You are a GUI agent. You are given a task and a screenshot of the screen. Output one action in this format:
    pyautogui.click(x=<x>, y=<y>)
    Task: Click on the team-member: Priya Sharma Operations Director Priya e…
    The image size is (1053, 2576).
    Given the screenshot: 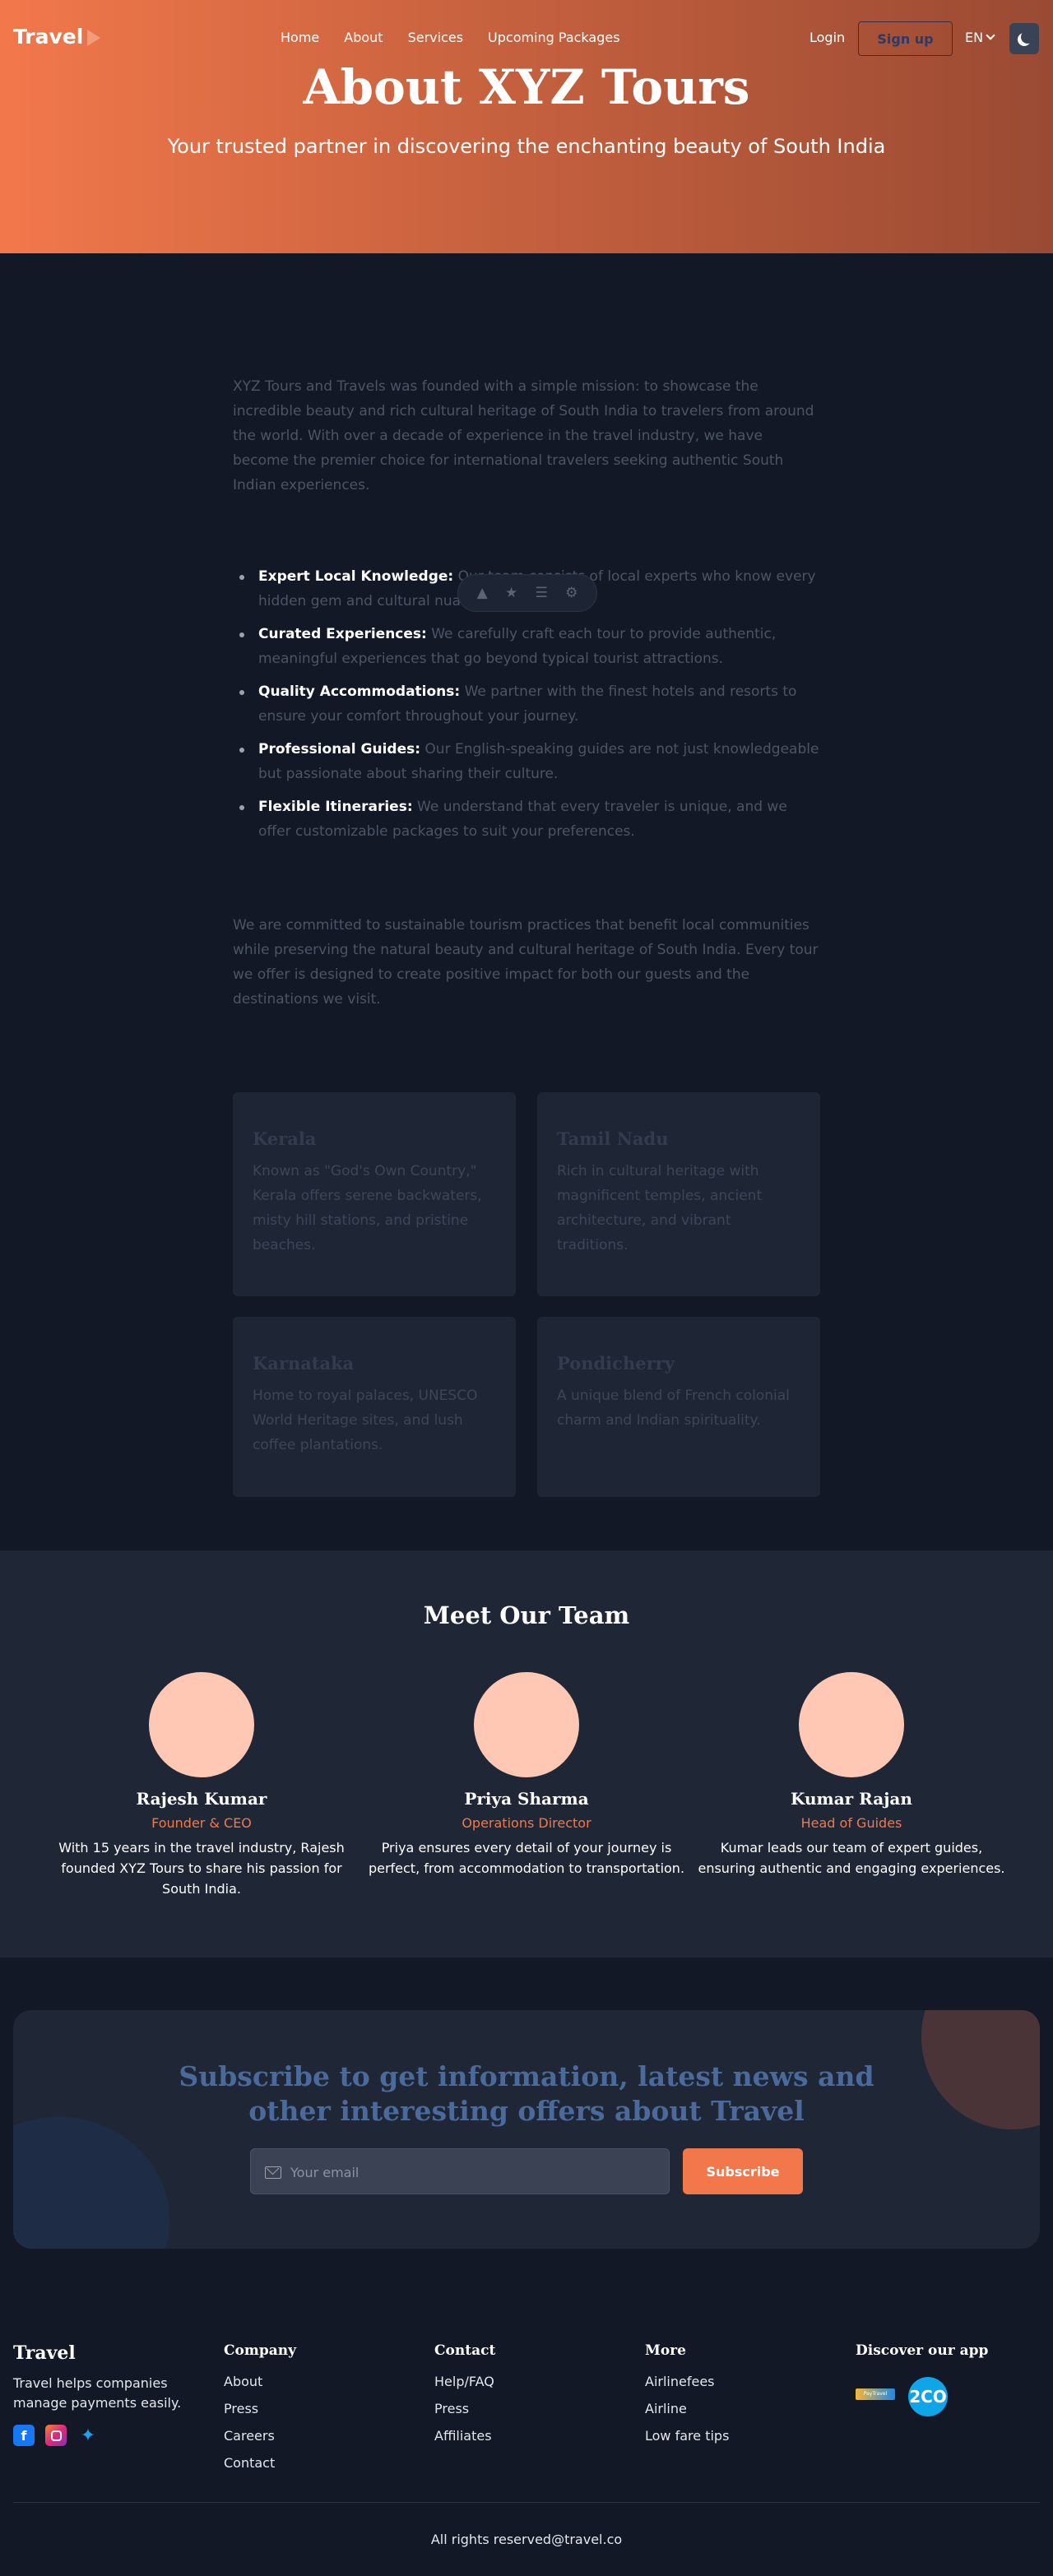 What is the action you would take?
    pyautogui.click(x=526, y=1776)
    